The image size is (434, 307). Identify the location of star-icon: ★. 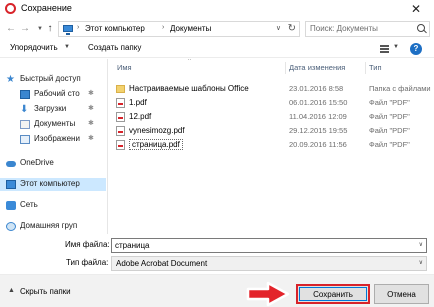
(10, 79).